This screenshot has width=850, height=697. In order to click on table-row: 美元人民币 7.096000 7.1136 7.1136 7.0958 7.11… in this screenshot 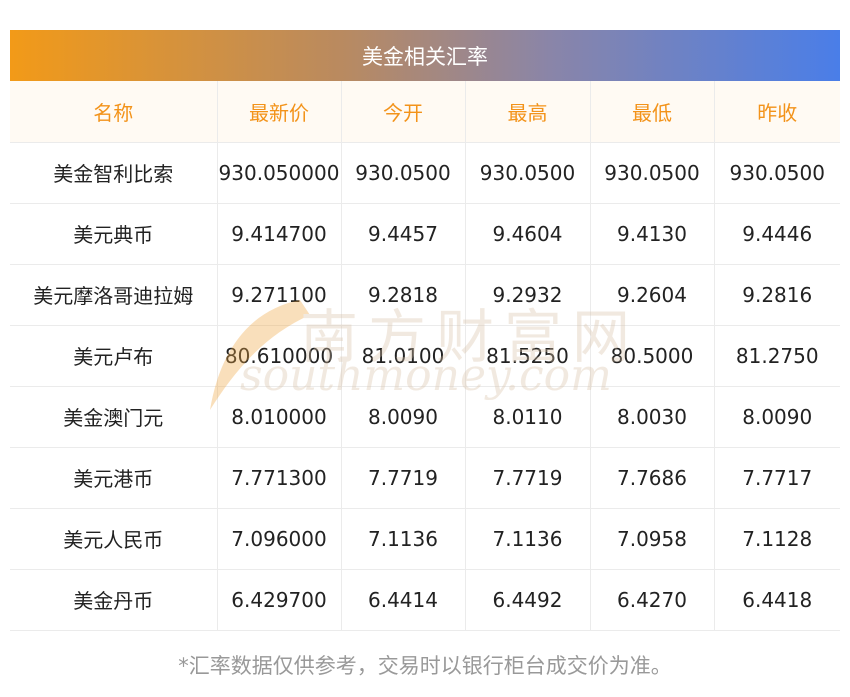, I will do `click(425, 539)`.